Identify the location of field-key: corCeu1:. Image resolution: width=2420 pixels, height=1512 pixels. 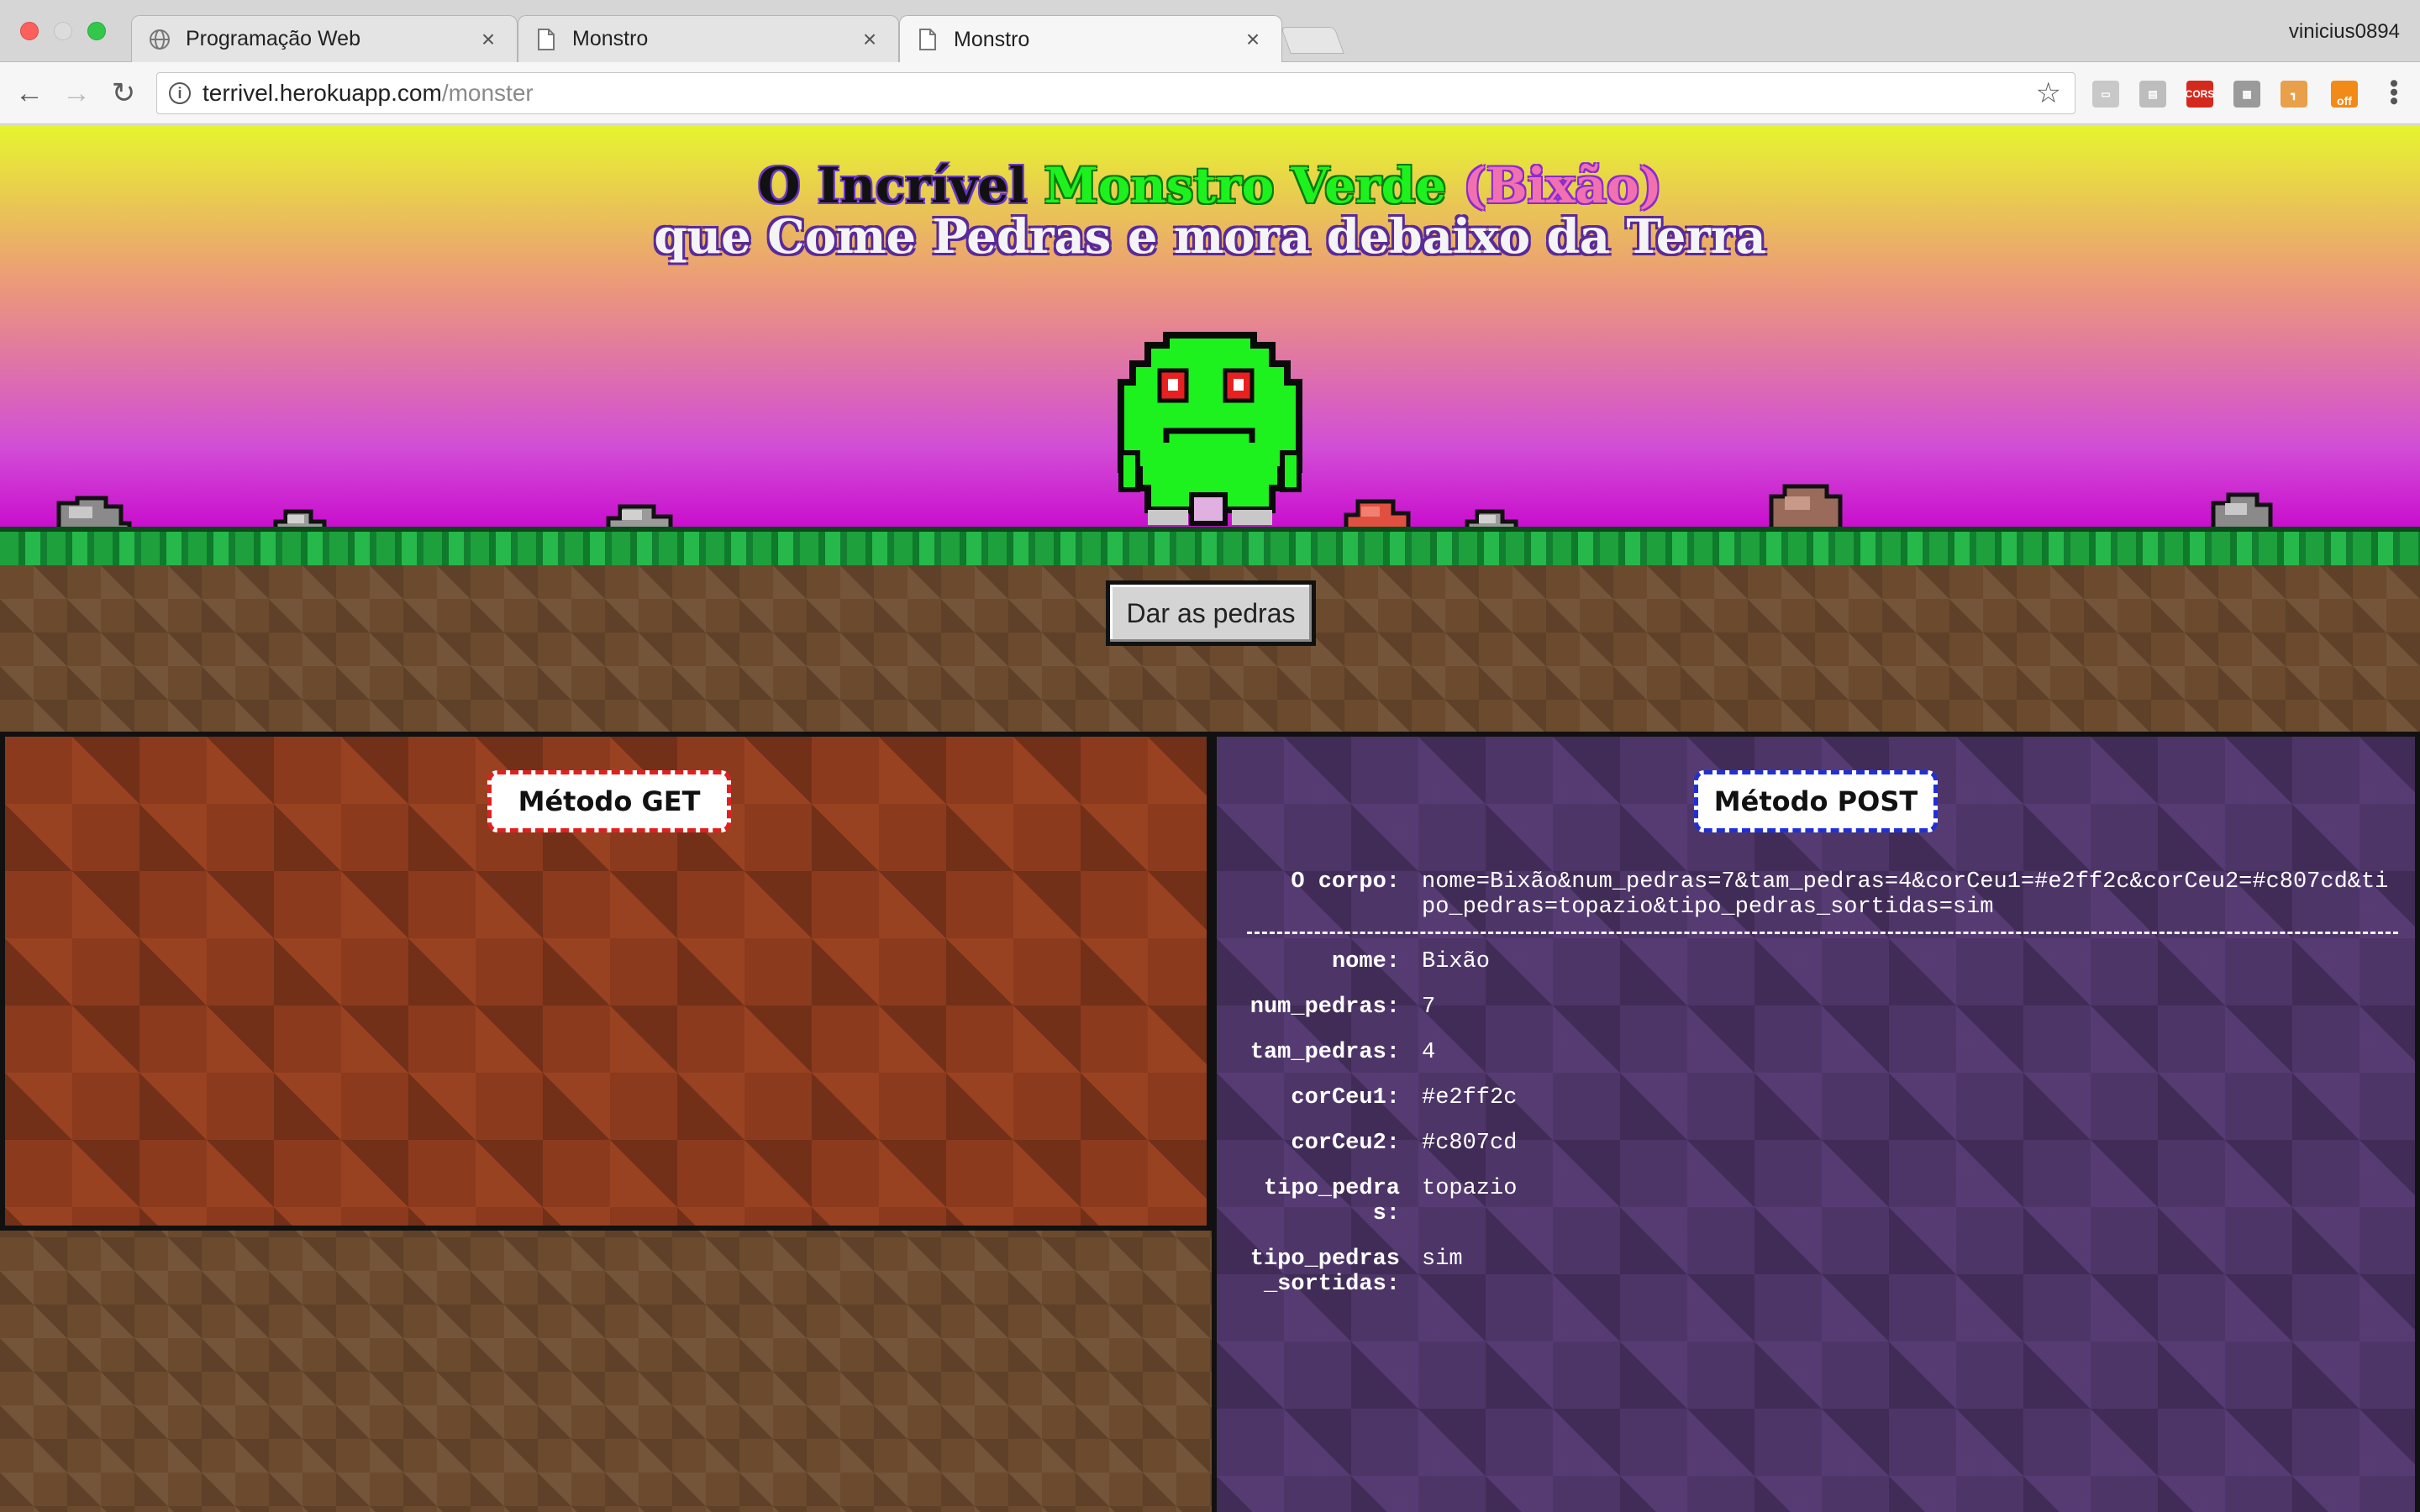
(1346, 1097).